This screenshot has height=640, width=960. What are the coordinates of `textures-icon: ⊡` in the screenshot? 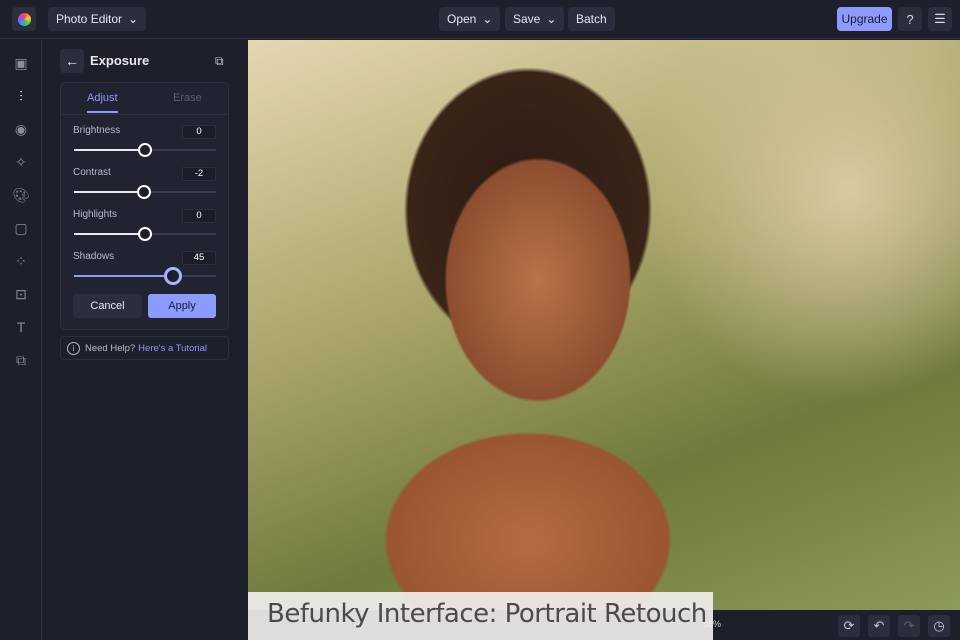 It's located at (21, 294).